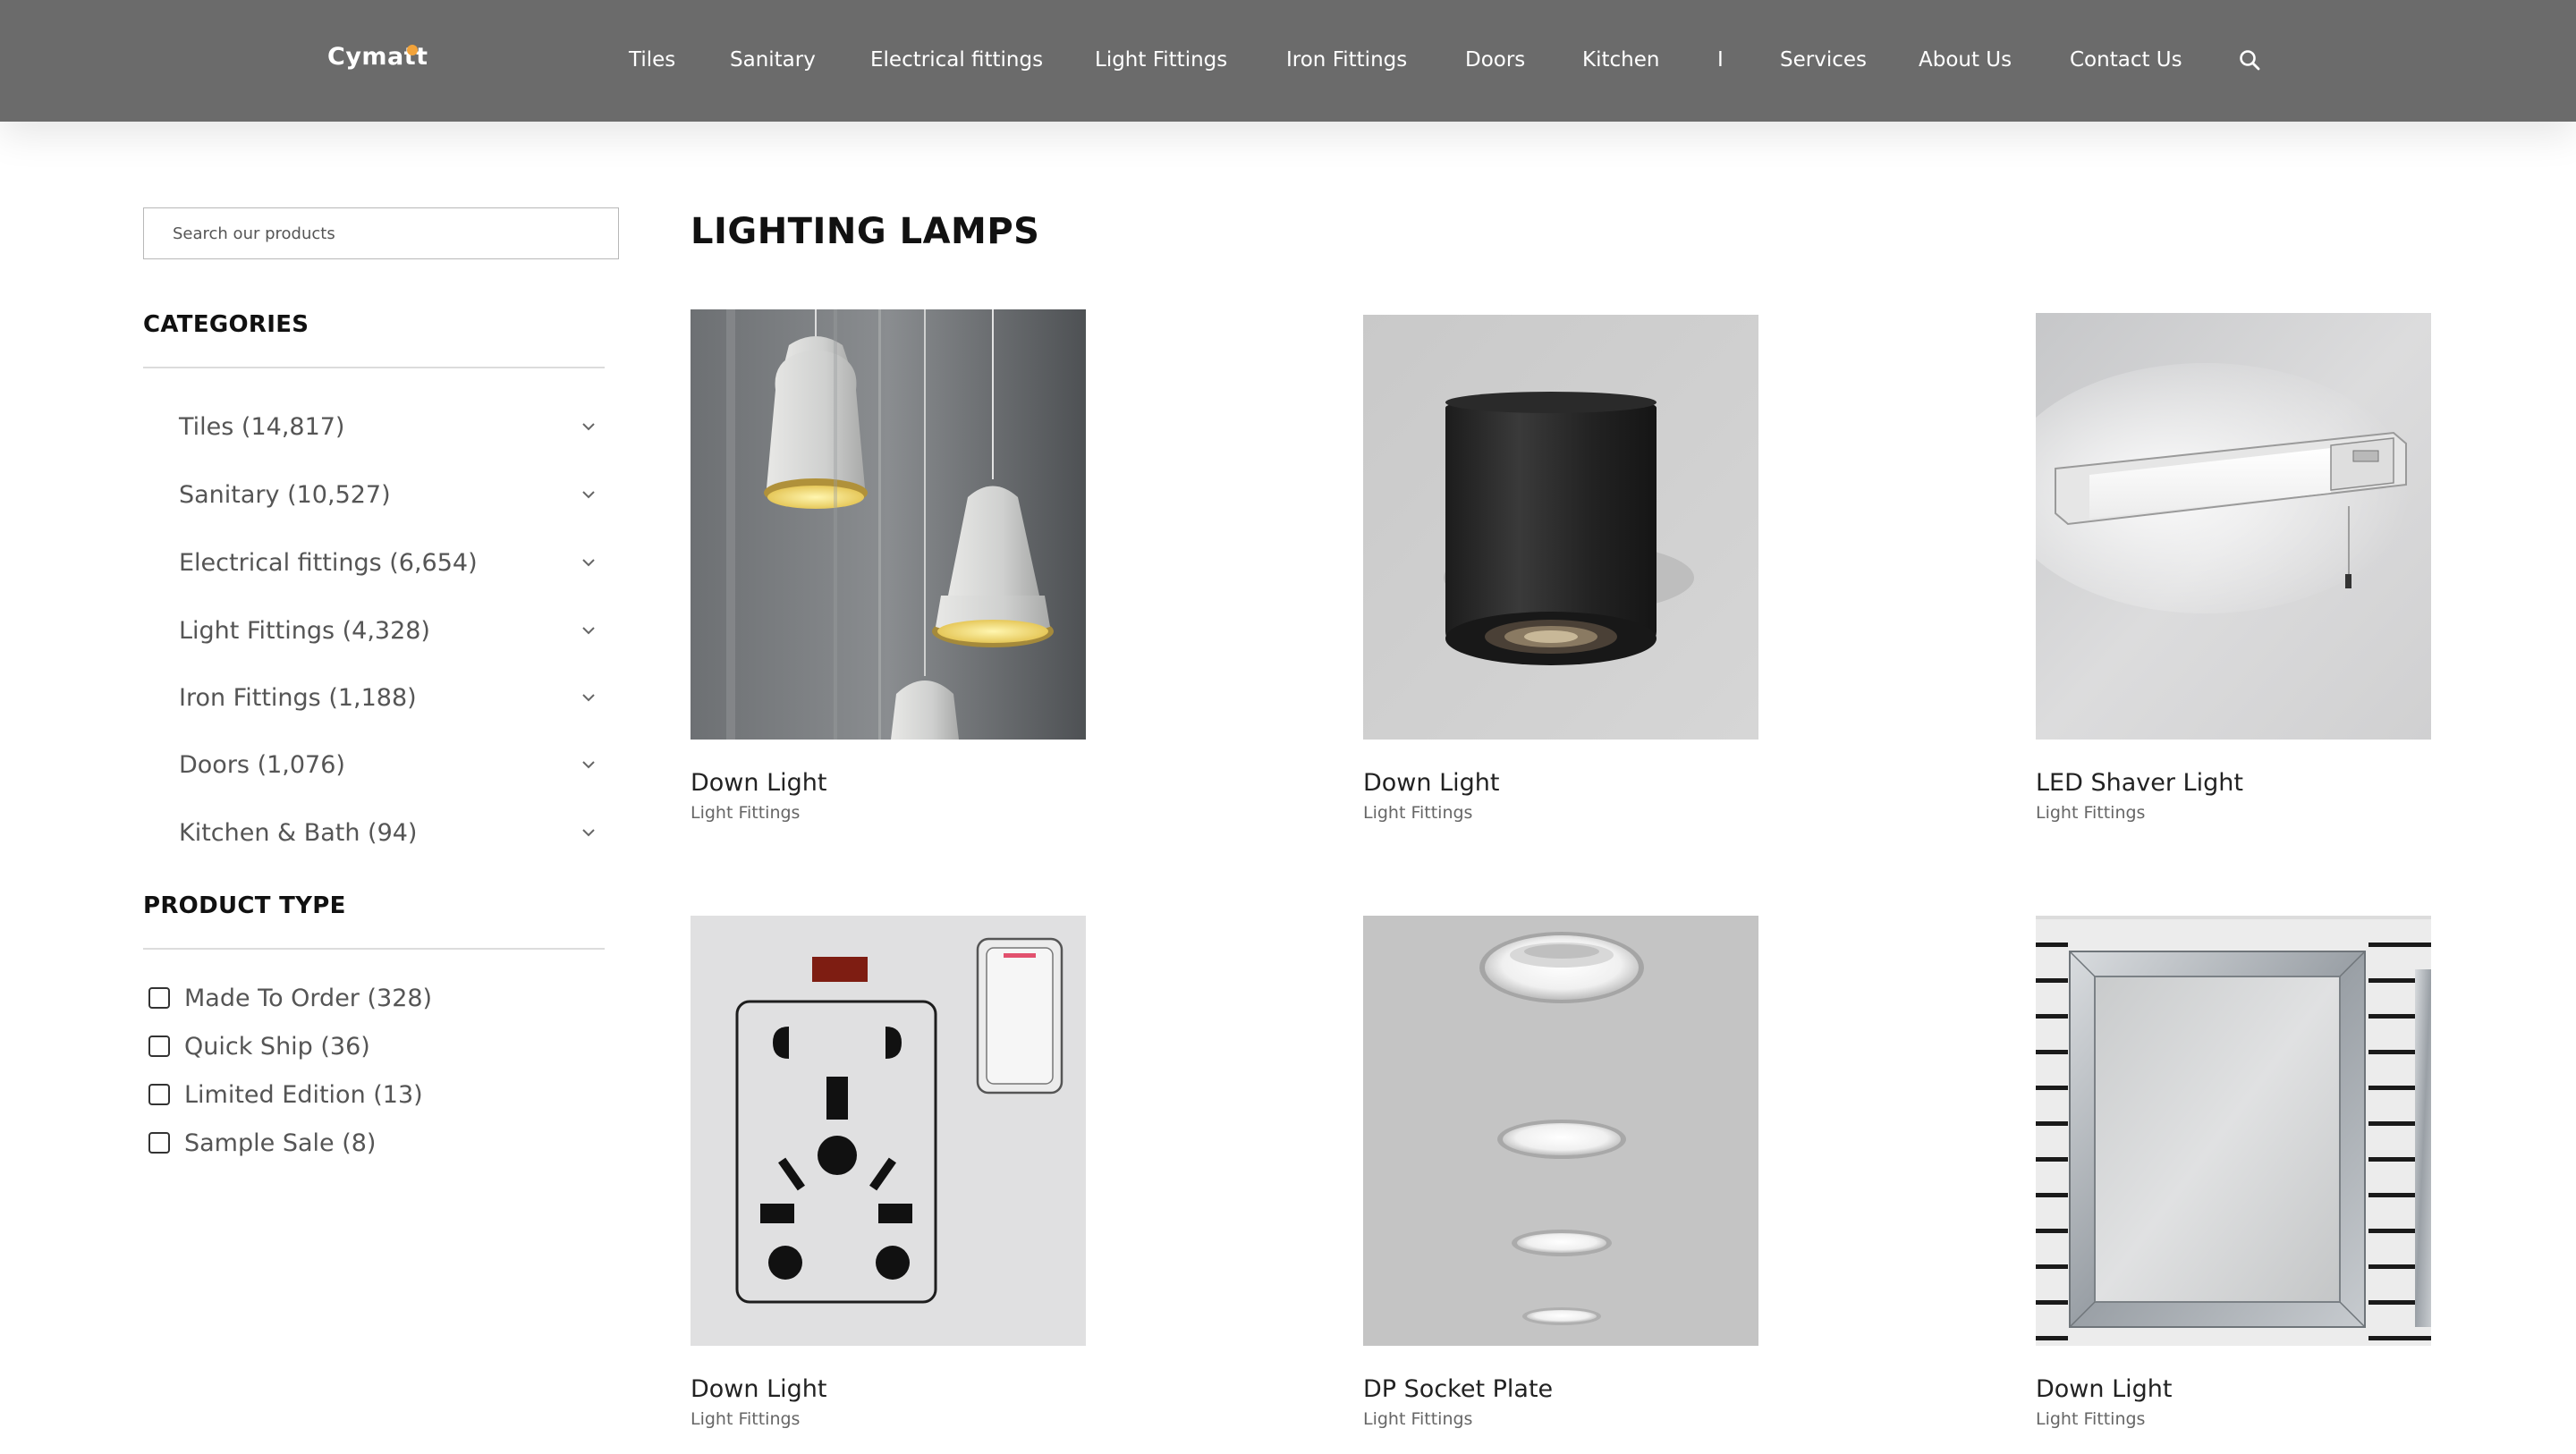  I want to click on category-item-doors: Doors (1,076), so click(374, 767).